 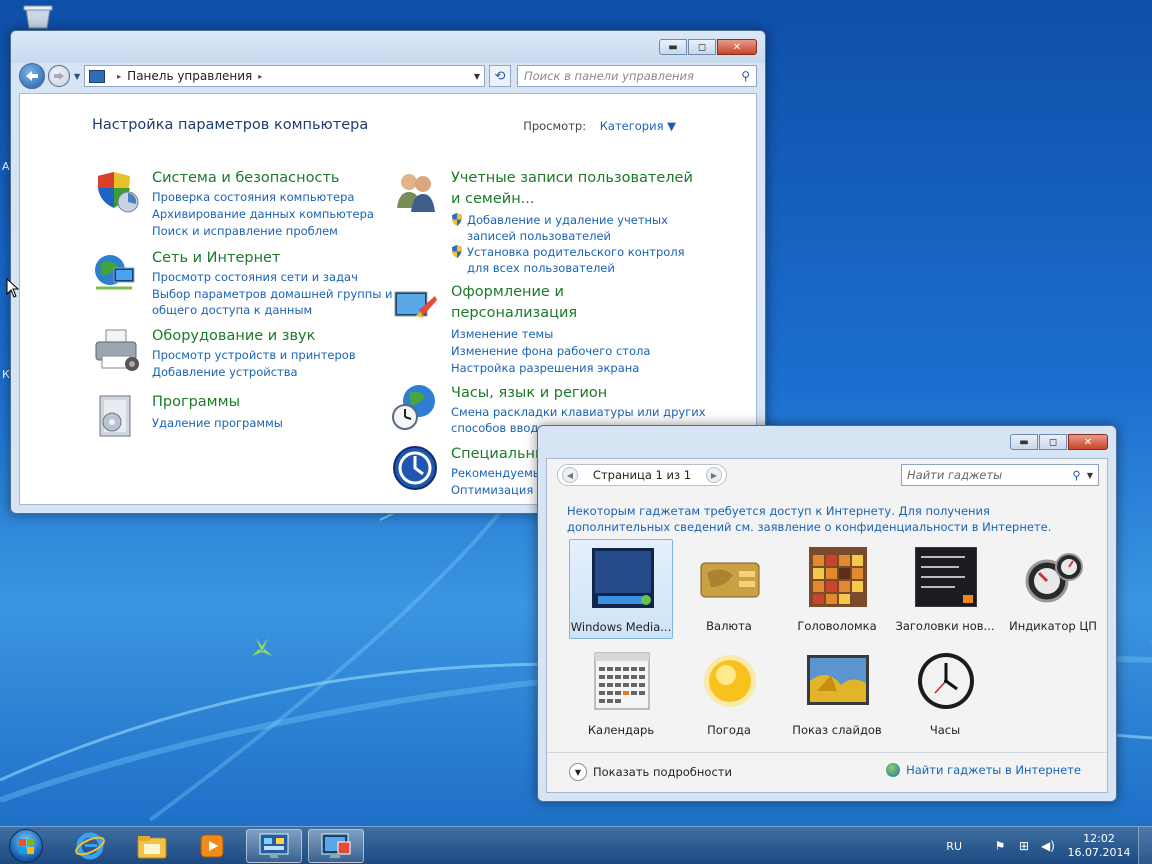 I want to click on printer-icon, so click(x=116, y=350).